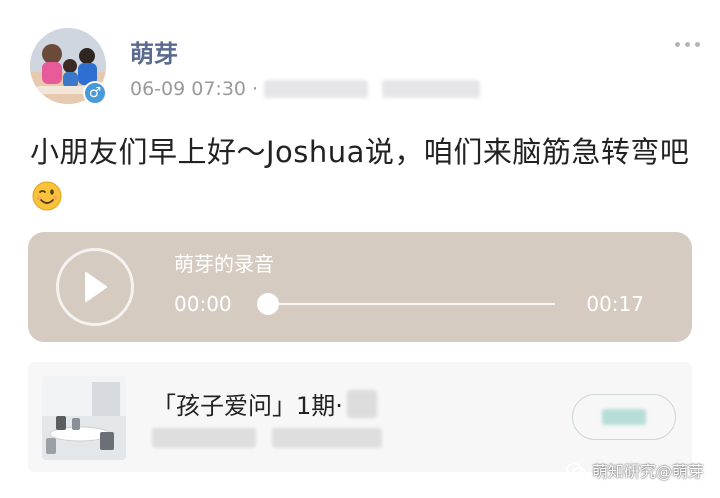 The height and width of the screenshot is (498, 720). I want to click on link-title-text: 「孩子爱问」1期·, so click(247, 406).